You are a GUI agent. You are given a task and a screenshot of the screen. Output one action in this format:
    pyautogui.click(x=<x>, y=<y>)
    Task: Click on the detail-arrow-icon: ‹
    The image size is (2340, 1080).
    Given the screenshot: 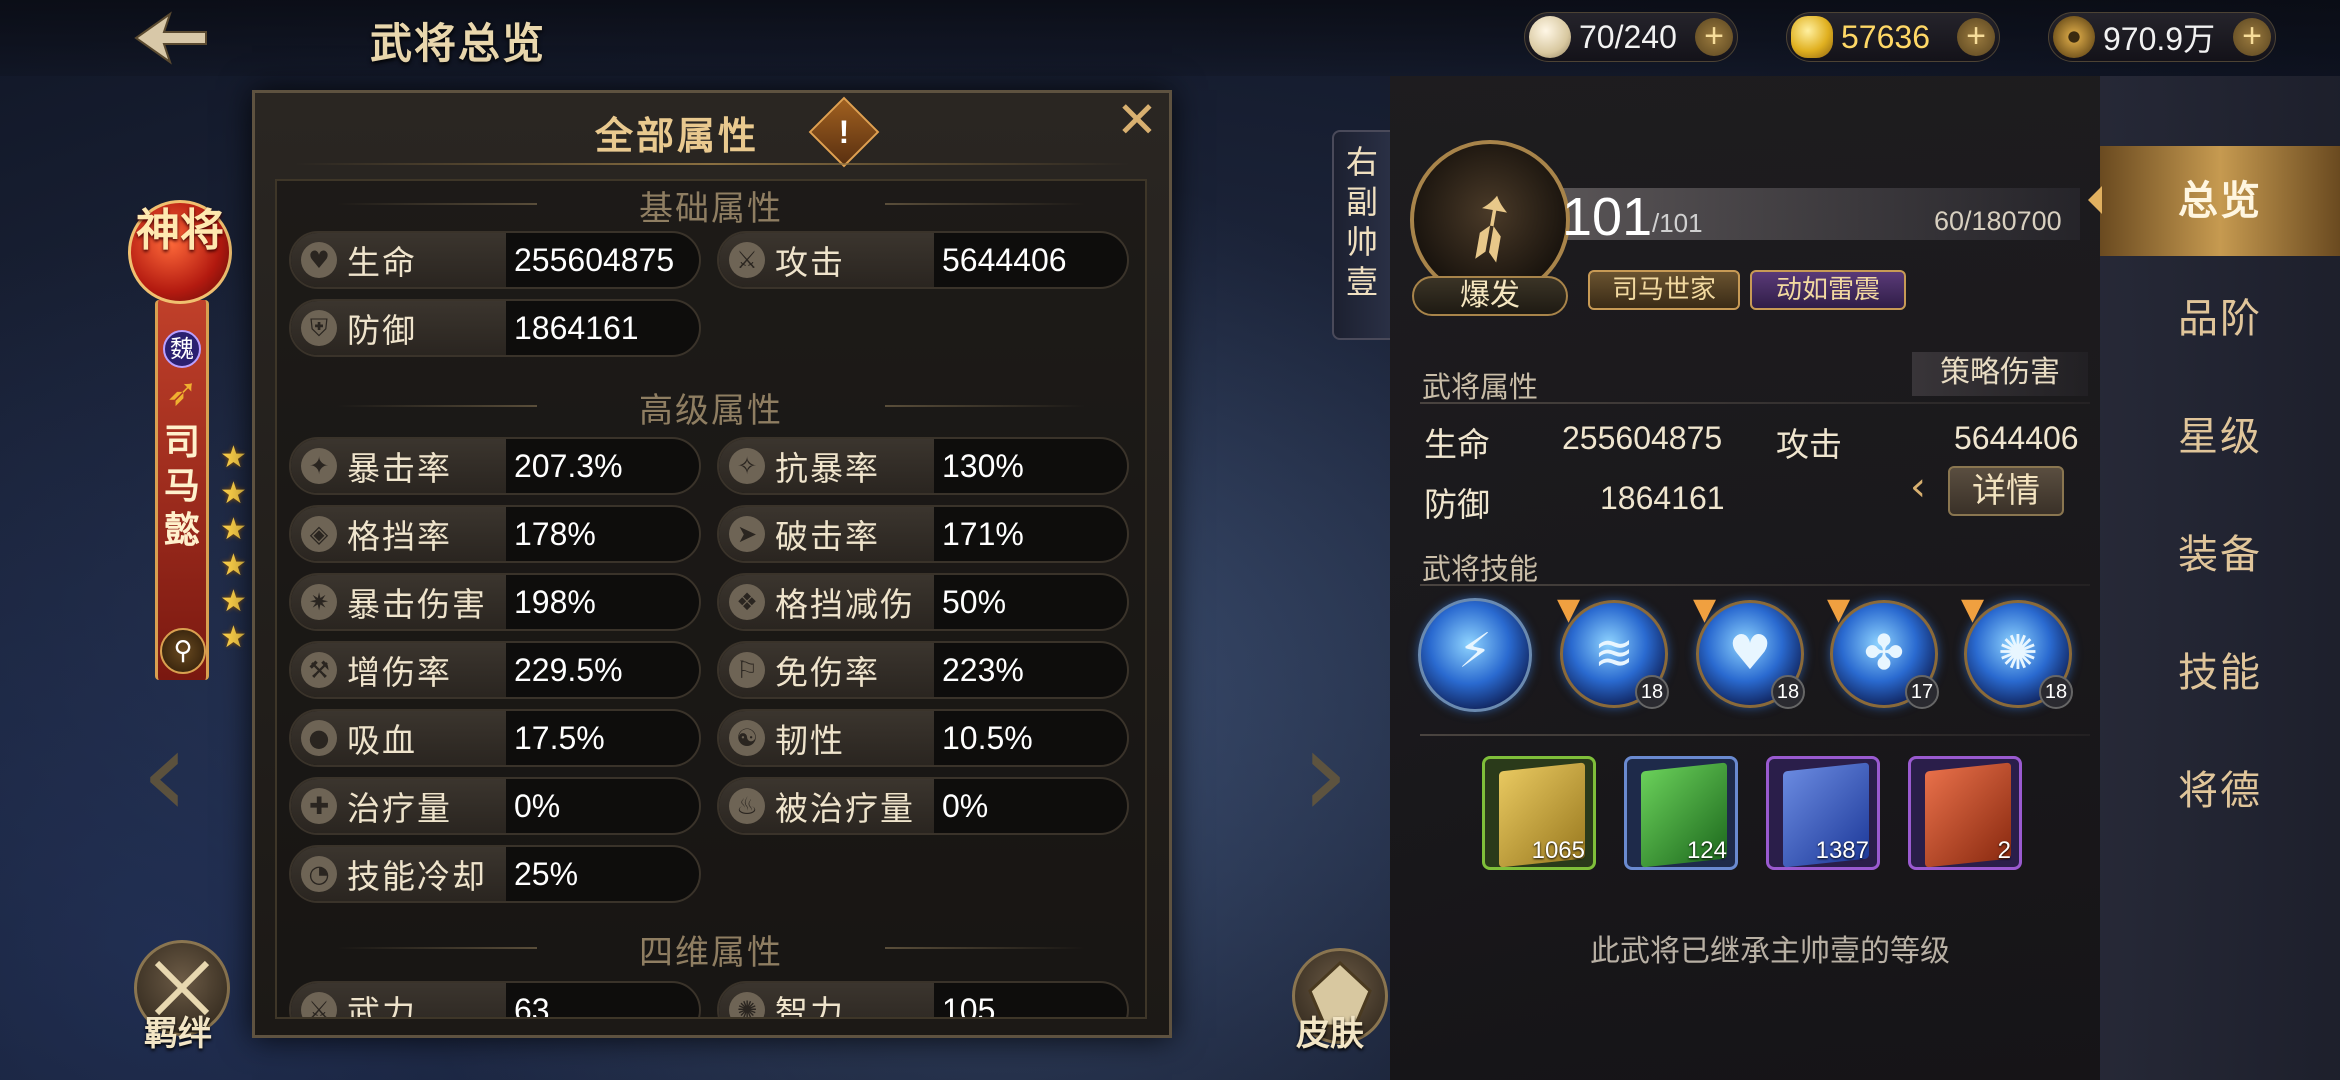 What is the action you would take?
    pyautogui.click(x=1918, y=487)
    